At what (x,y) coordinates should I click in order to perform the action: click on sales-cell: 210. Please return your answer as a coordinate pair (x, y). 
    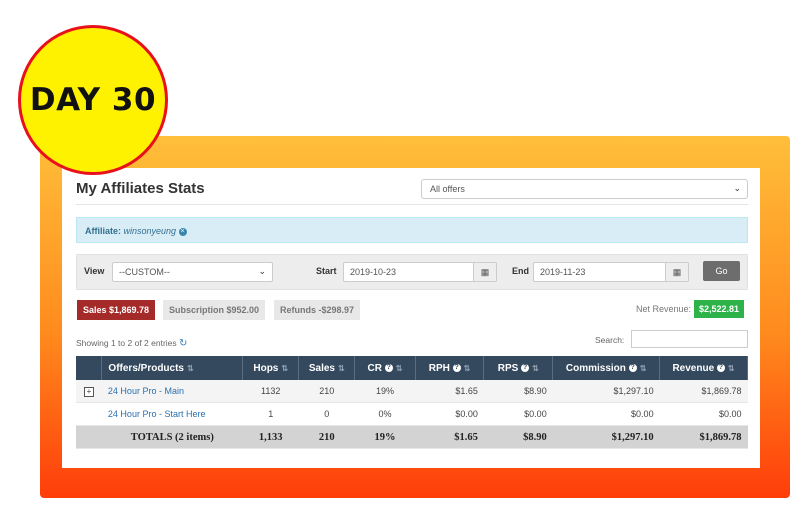
    Looking at the image, I should click on (326, 391).